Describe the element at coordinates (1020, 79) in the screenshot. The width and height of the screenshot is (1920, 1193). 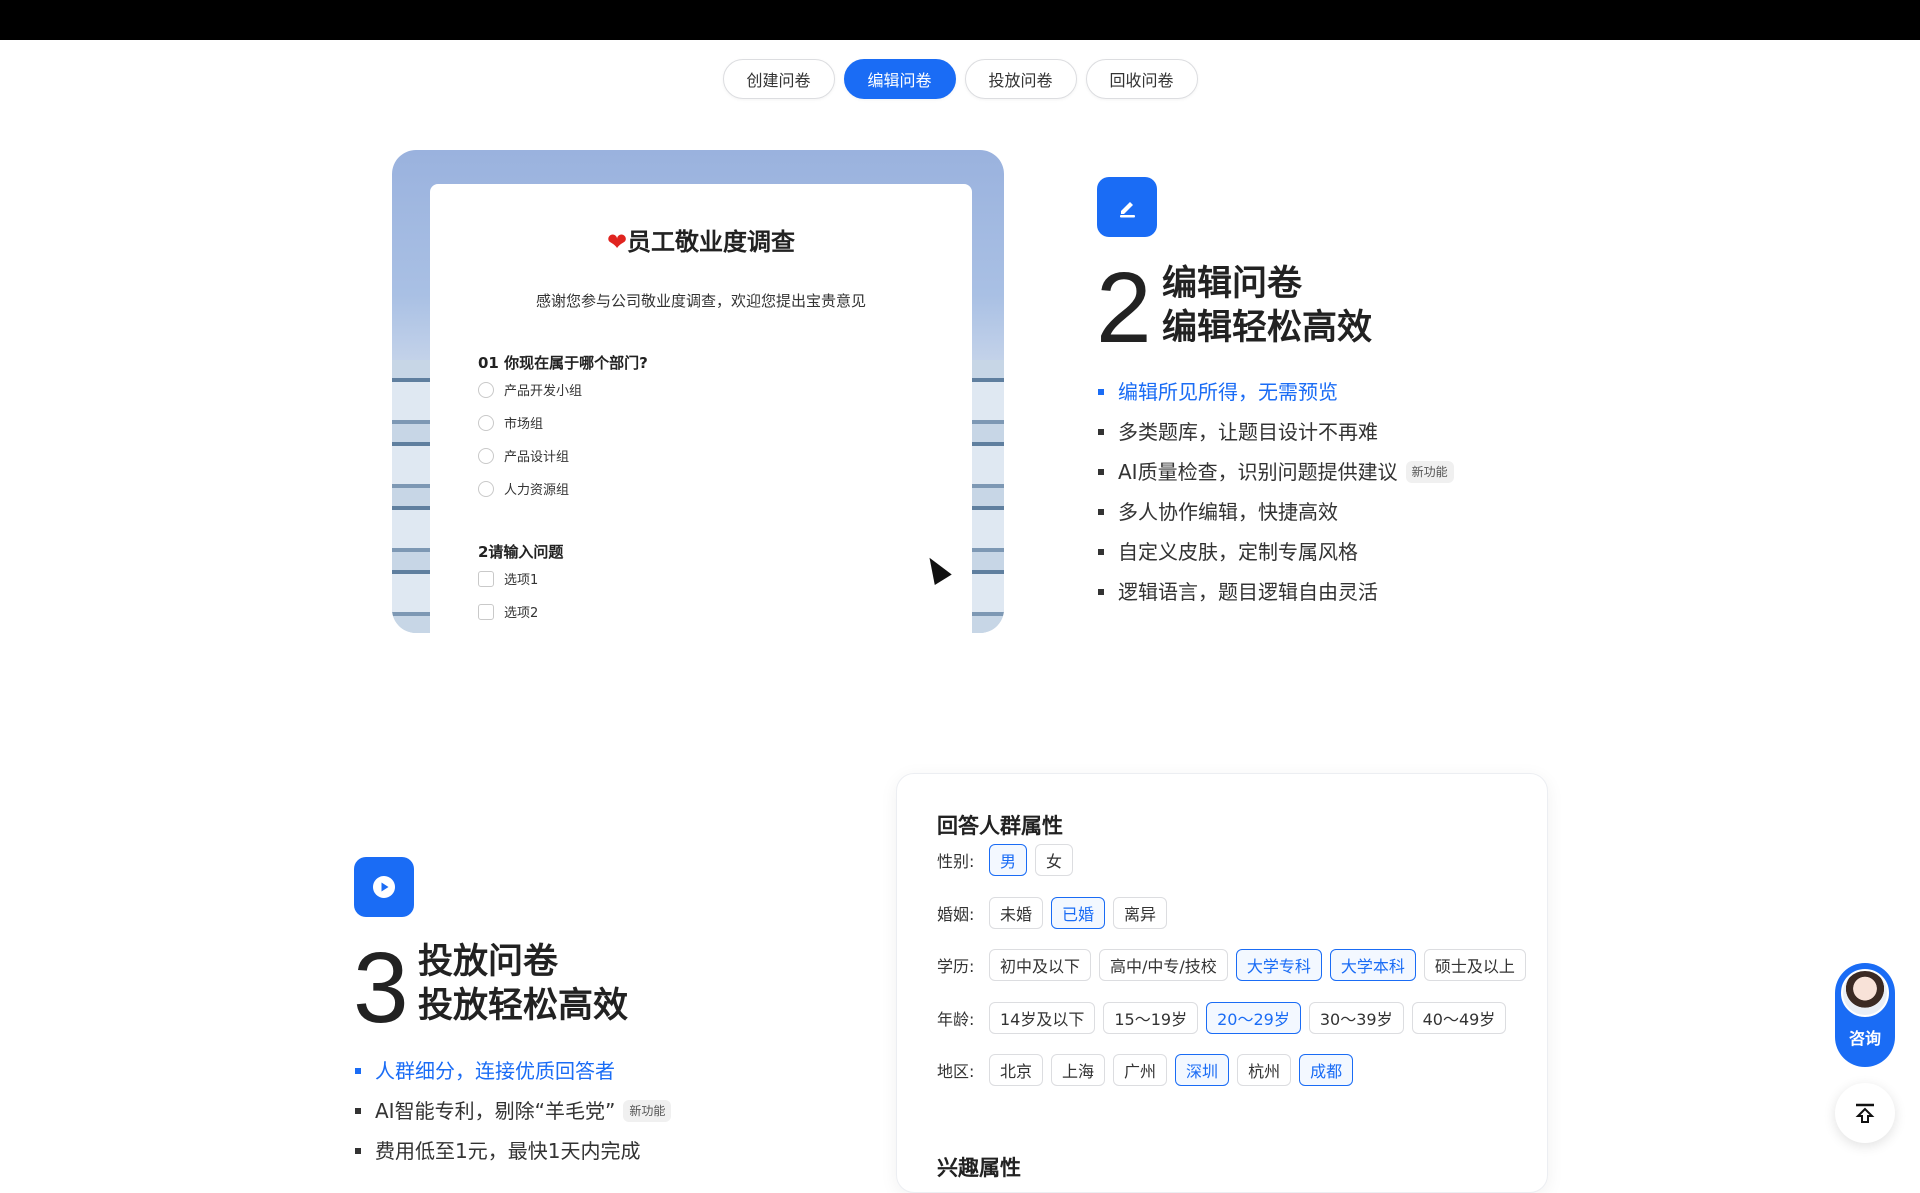
I see `tab-publish: 投放问卷` at that location.